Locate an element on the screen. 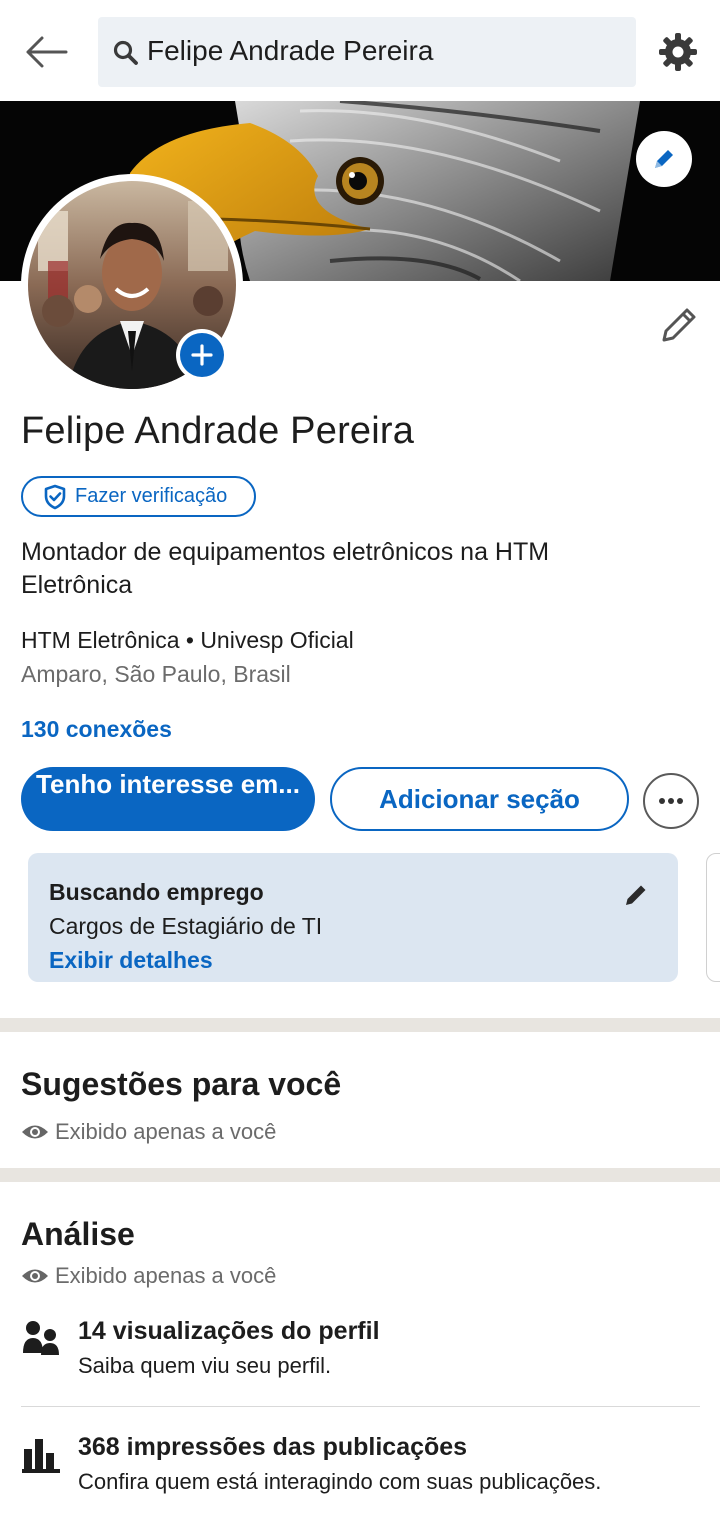 This screenshot has width=720, height=1515. analytics-visibility: Exibido apenas a você is located at coordinates (148, 1276).